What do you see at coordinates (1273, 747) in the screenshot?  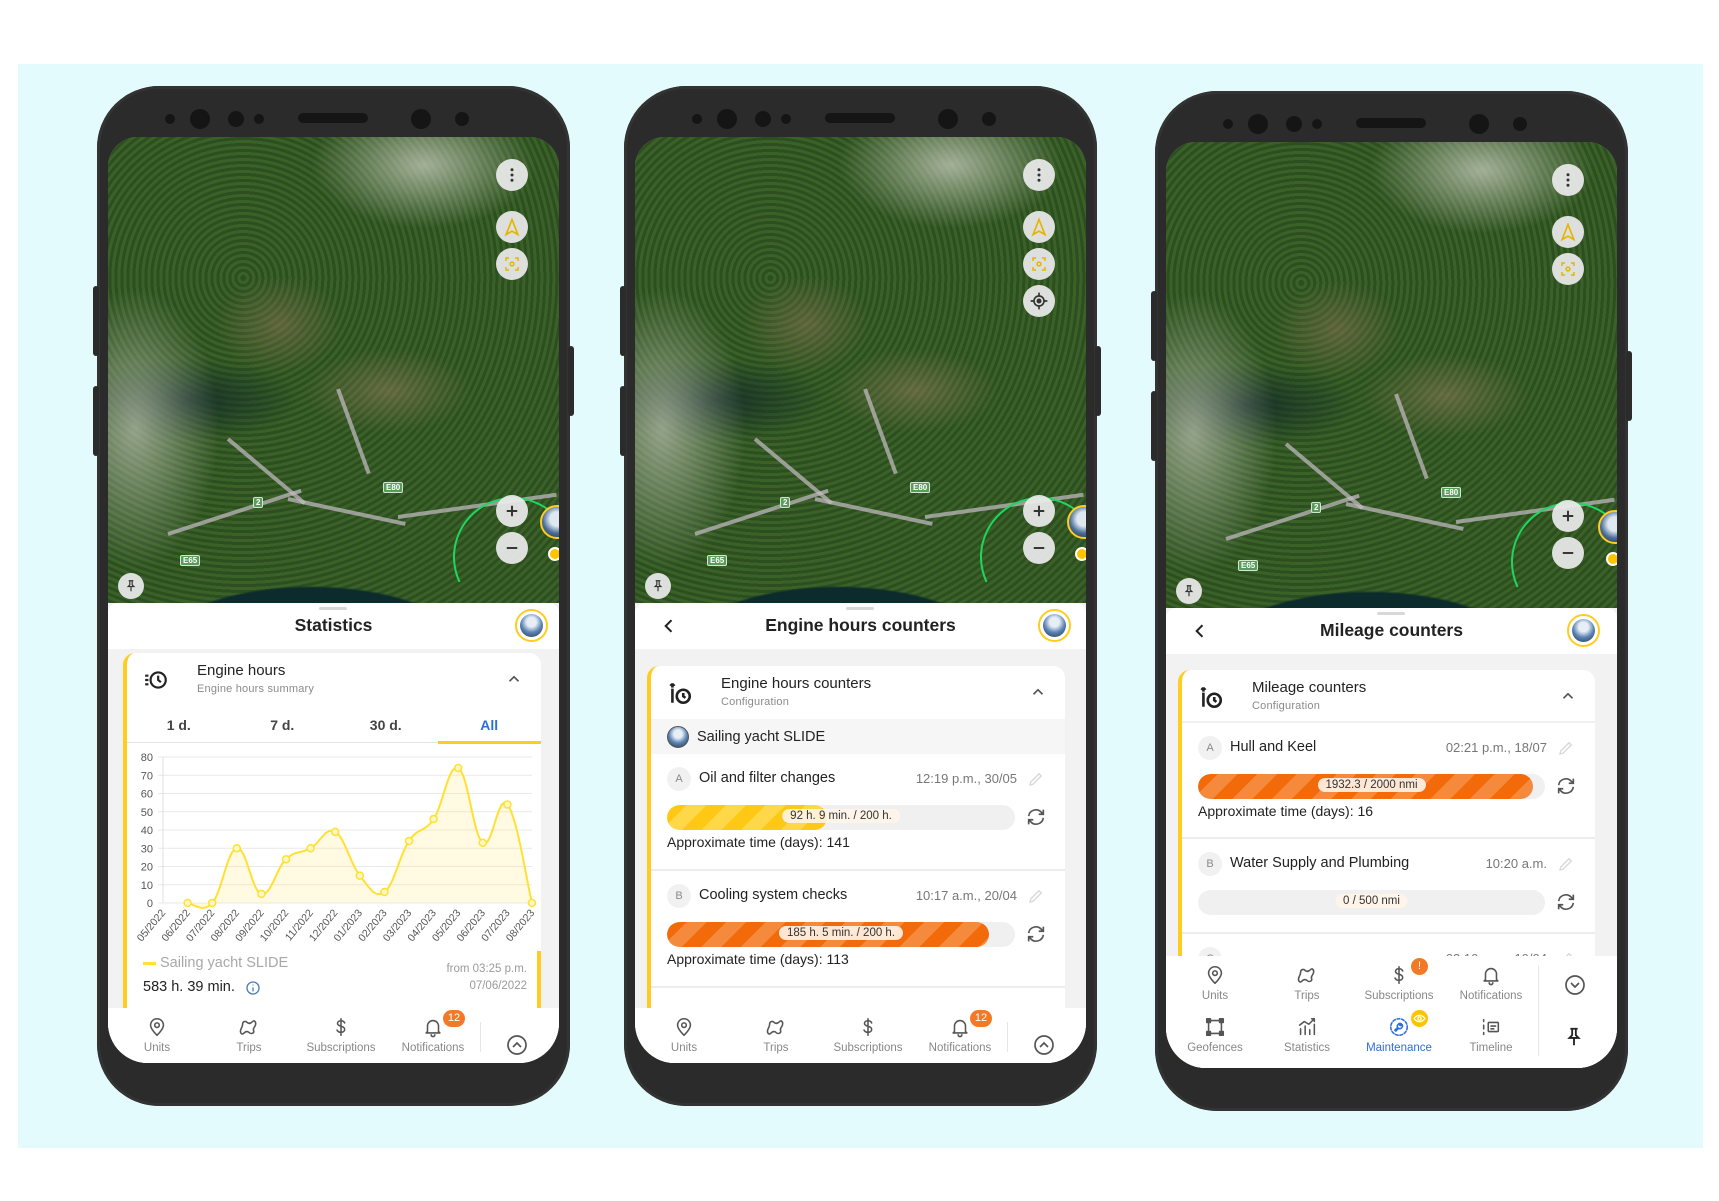 I see `counter-name: Hull and Keel` at bounding box center [1273, 747].